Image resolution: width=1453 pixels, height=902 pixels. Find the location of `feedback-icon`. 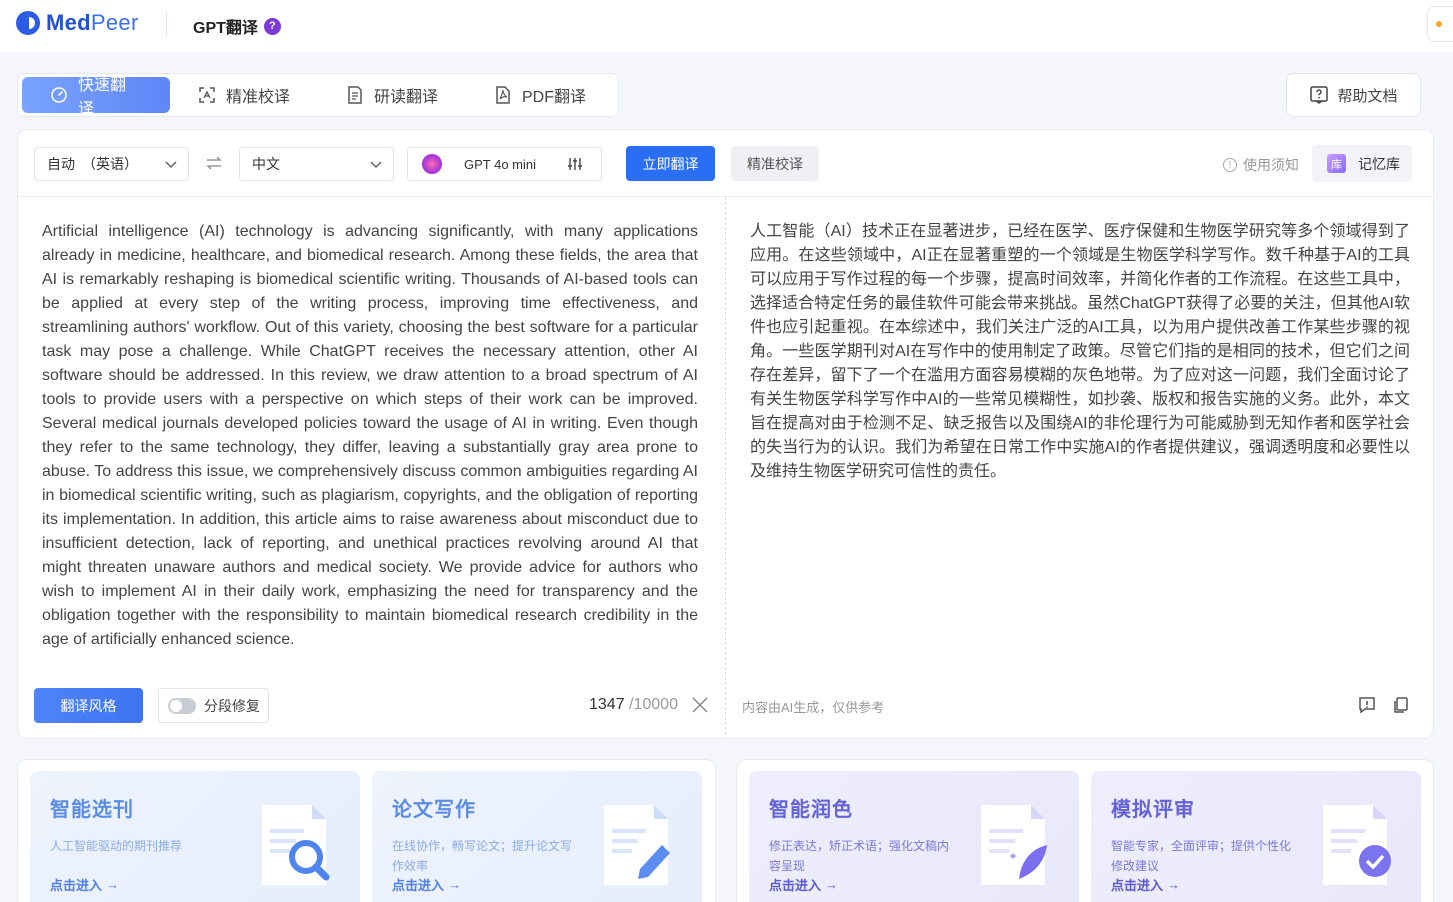

feedback-icon is located at coordinates (1367, 705).